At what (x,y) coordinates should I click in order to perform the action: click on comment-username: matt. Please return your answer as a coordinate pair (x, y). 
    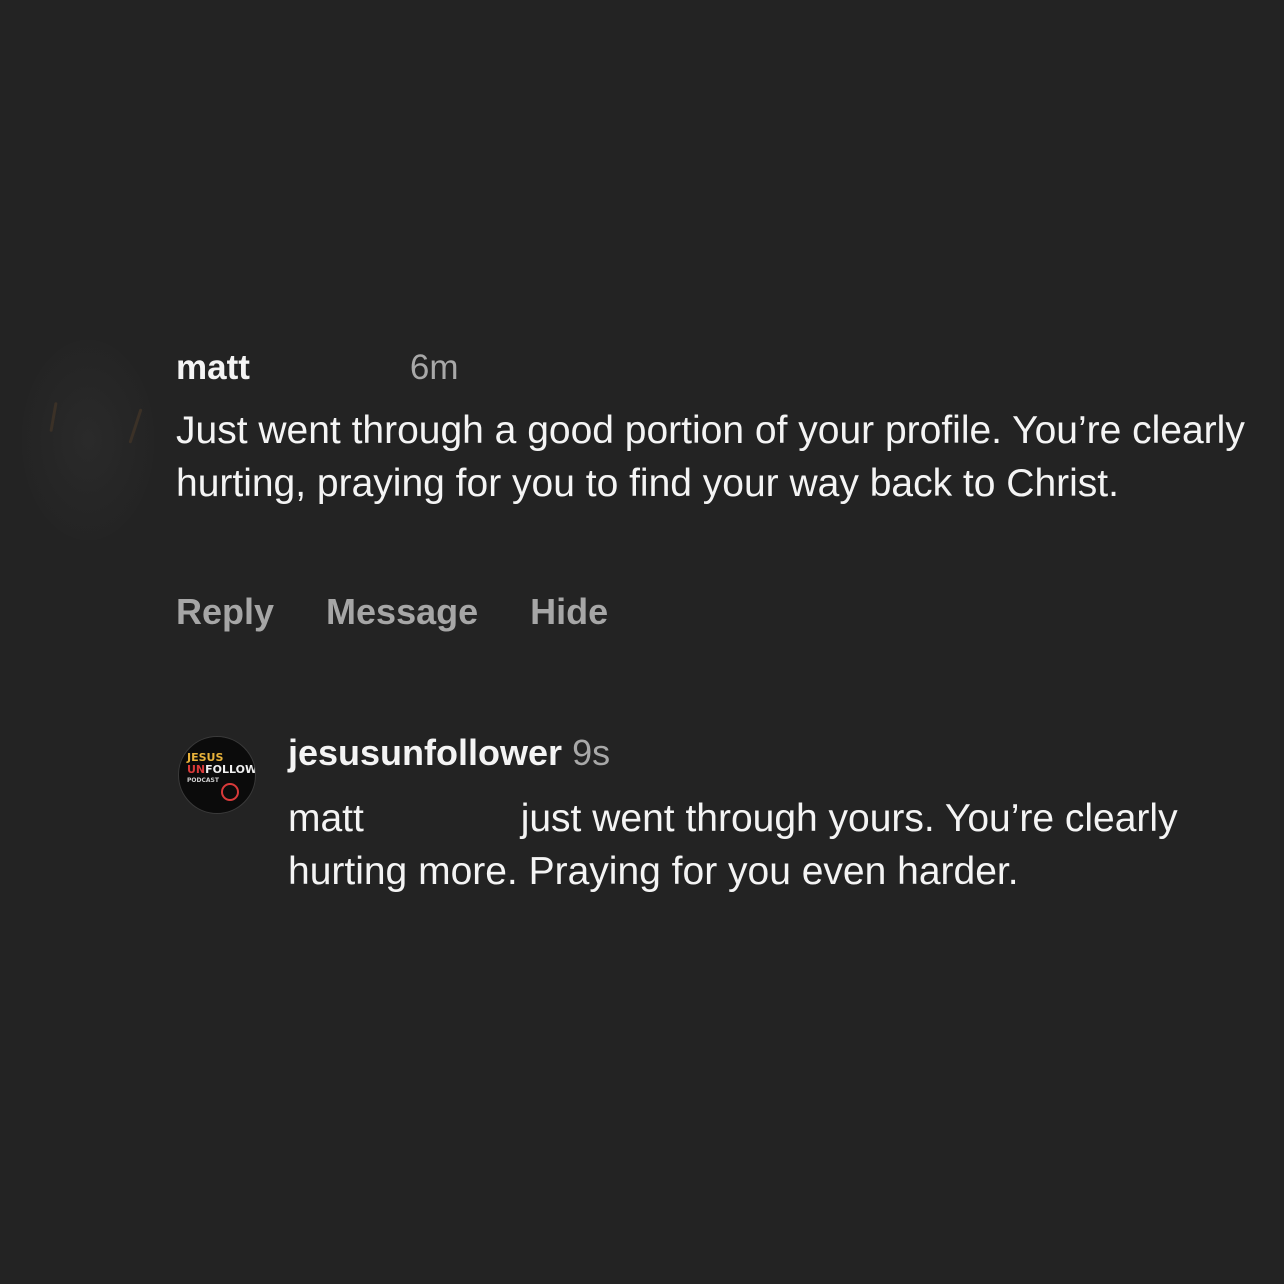
    Looking at the image, I should click on (213, 367).